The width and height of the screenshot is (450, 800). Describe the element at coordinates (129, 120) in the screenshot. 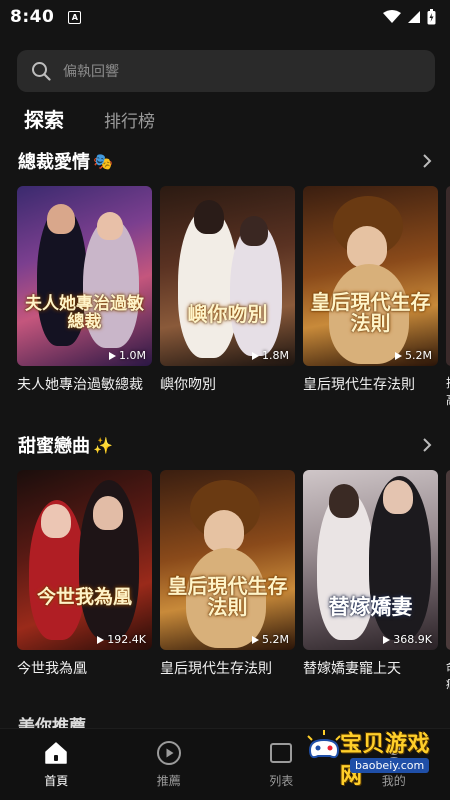

I see `tab-ranking: 排行榜` at that location.